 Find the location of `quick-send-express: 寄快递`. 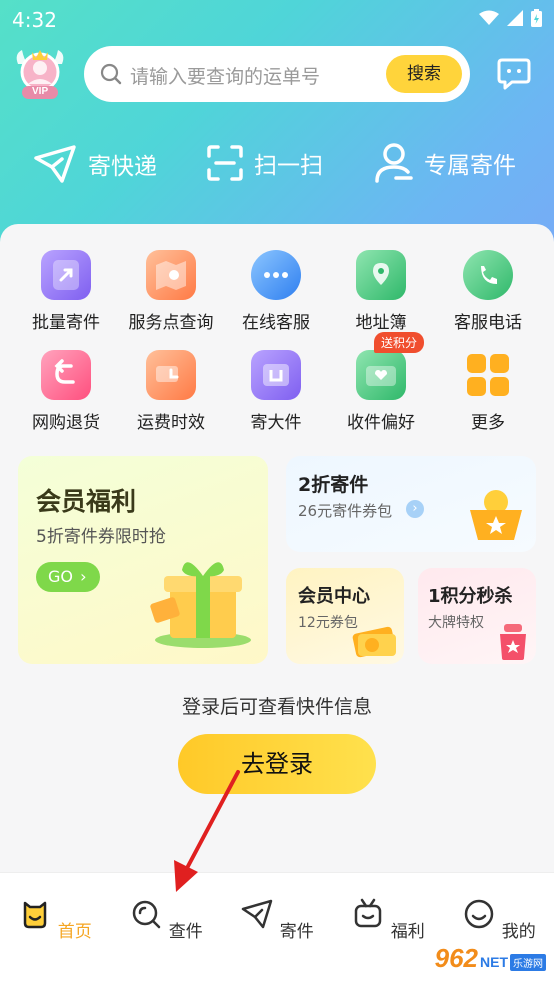

quick-send-express: 寄快递 is located at coordinates (94, 164).